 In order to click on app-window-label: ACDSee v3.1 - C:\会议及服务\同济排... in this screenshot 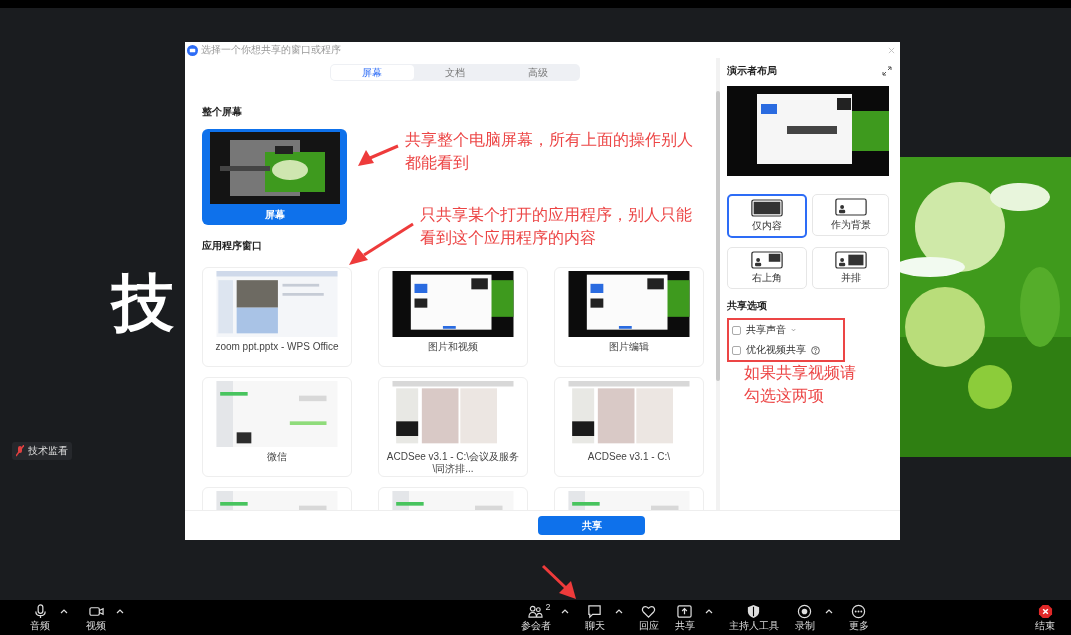, I will do `click(453, 463)`.